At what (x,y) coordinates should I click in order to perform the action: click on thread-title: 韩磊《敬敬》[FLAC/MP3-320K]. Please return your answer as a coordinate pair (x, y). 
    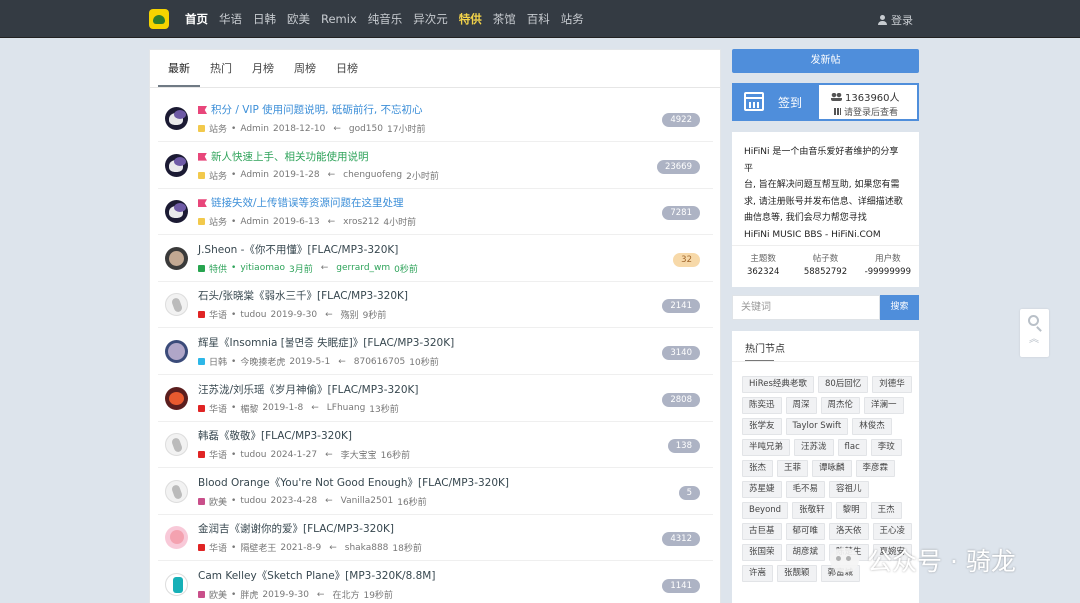
    Looking at the image, I should click on (275, 435).